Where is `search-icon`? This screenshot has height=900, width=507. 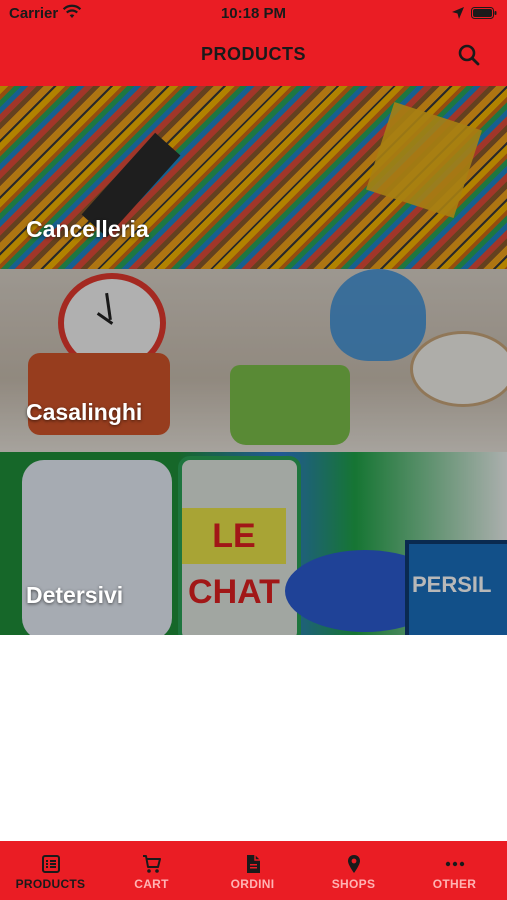
search-icon is located at coordinates (469, 55).